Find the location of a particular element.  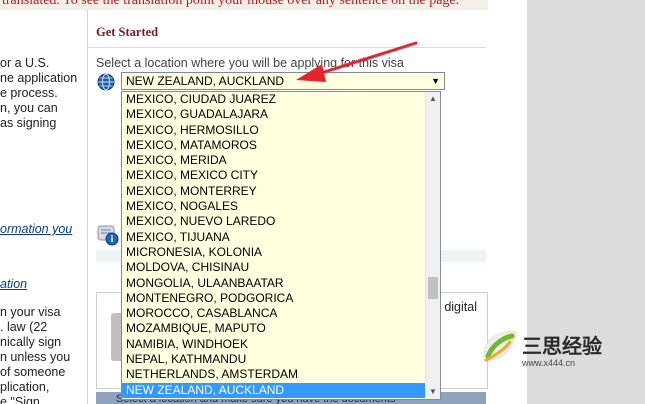

section-title: Get Started is located at coordinates (127, 32).